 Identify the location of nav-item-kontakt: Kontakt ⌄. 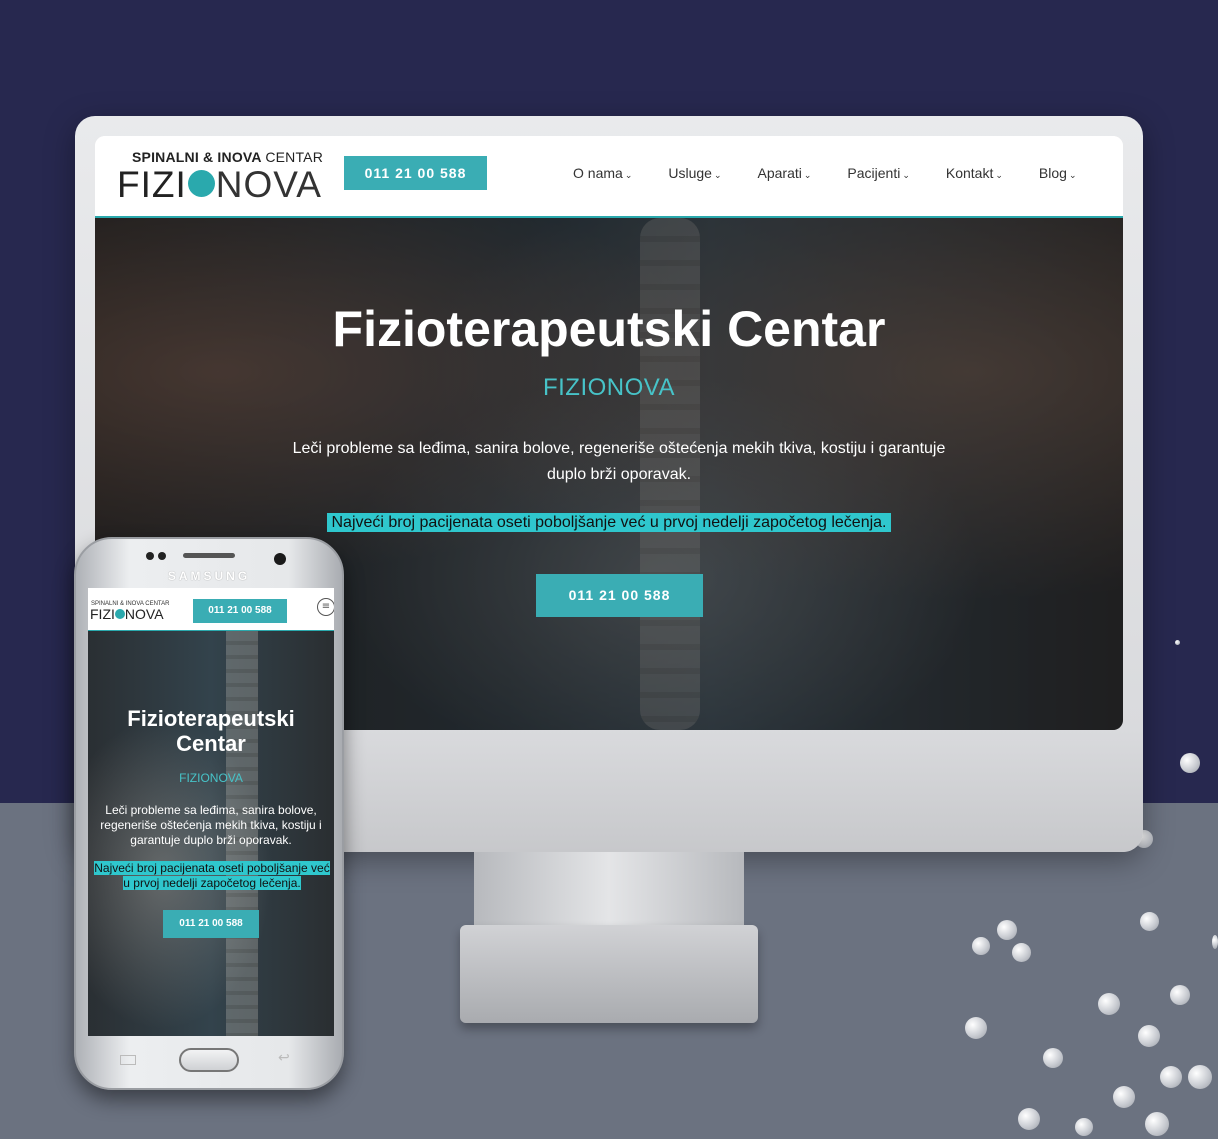
(974, 173).